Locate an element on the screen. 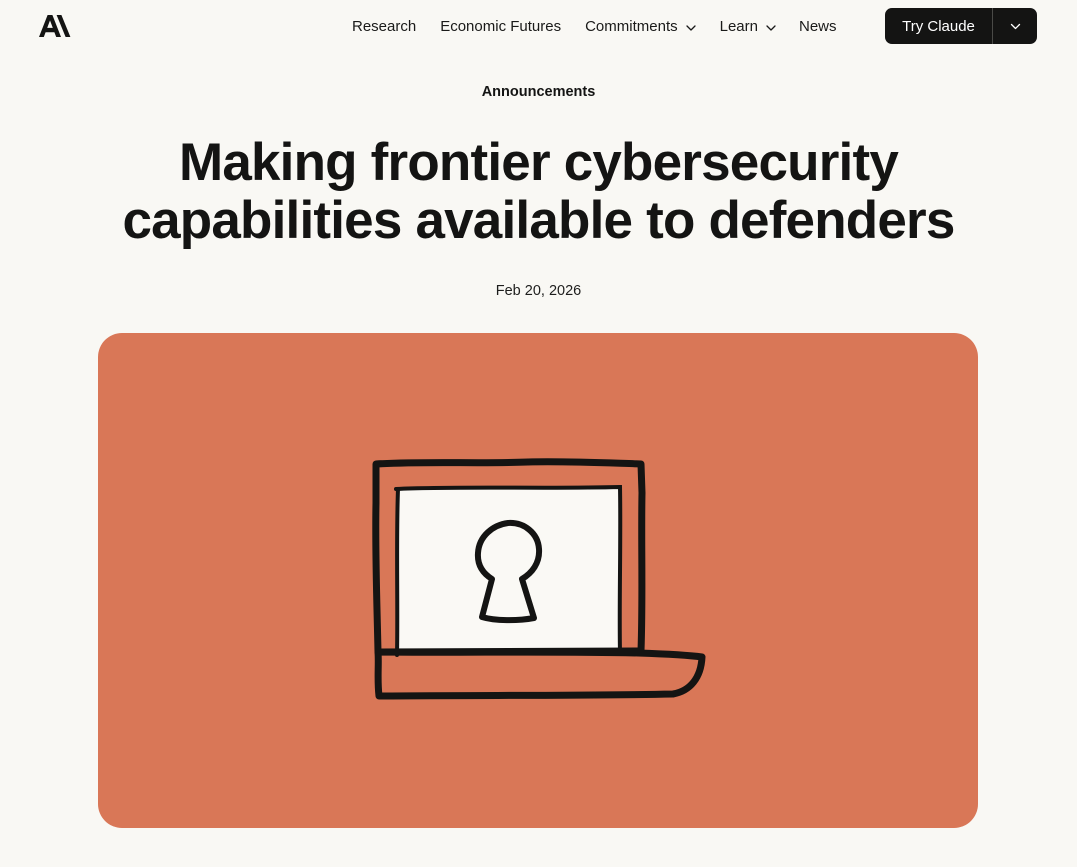  nav-learn: Learn is located at coordinates (748, 27).